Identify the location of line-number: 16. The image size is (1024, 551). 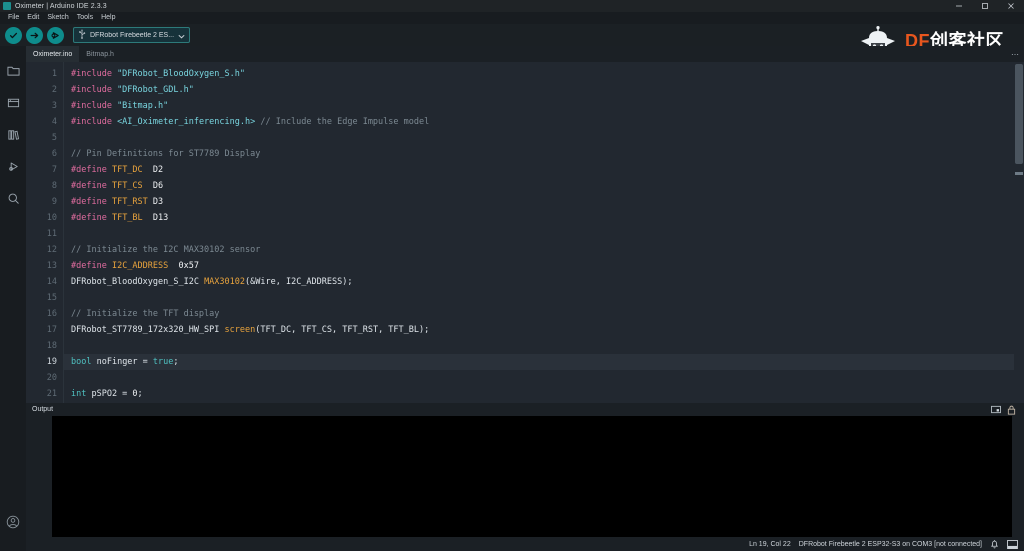
(51, 314).